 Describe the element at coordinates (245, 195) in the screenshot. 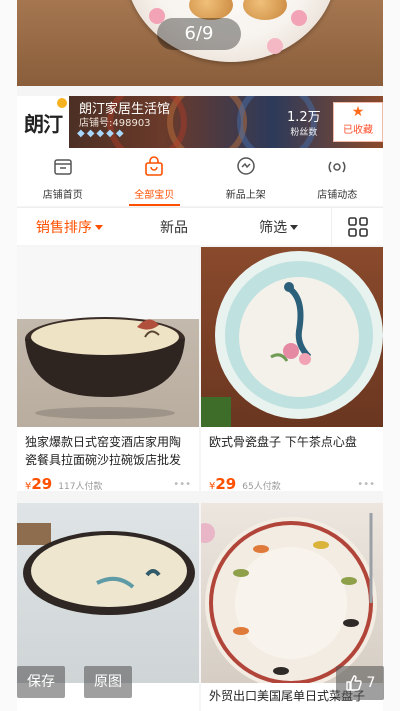

I see `tab-label: 新品上架` at that location.